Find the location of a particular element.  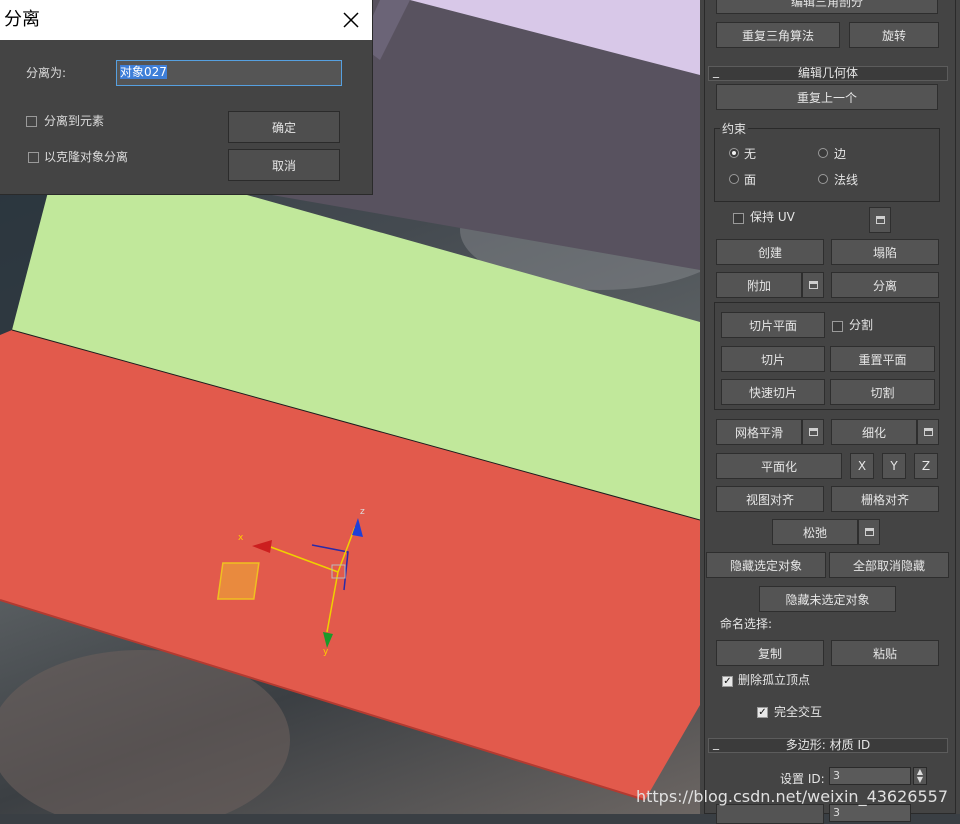

ok-button: 确定 is located at coordinates (284, 127).